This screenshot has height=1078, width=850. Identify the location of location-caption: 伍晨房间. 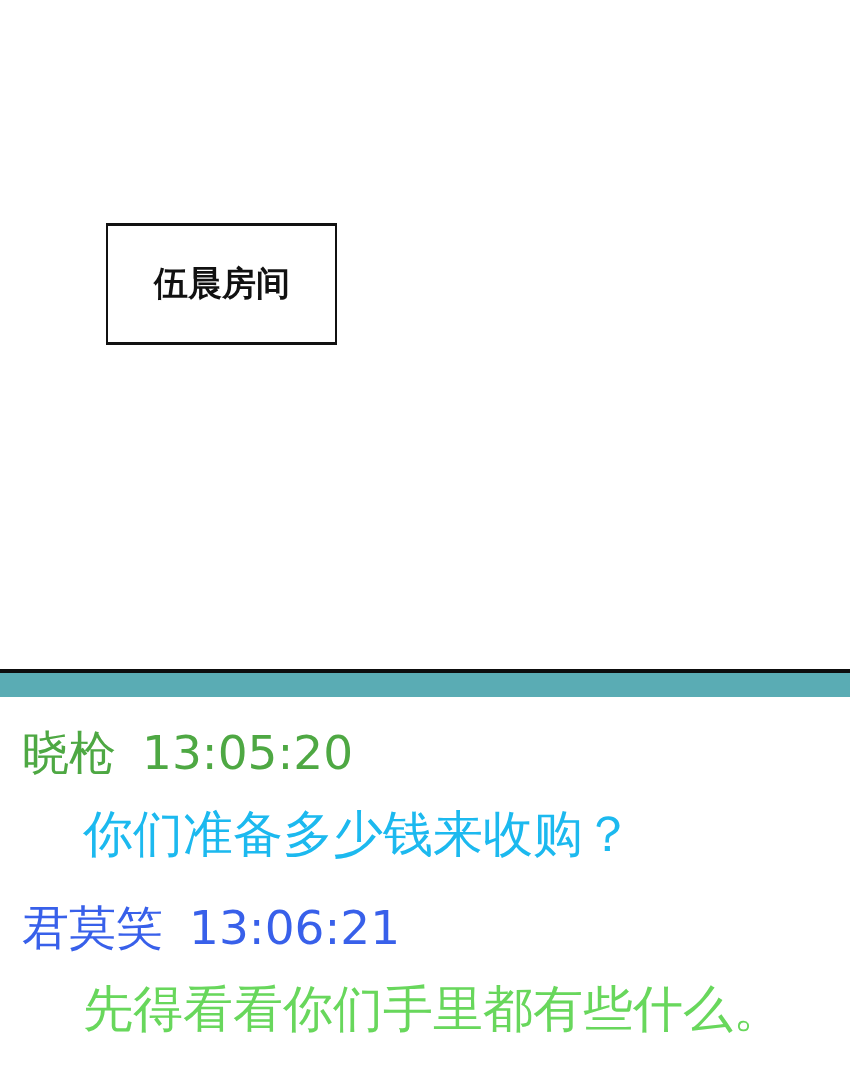
(221, 284).